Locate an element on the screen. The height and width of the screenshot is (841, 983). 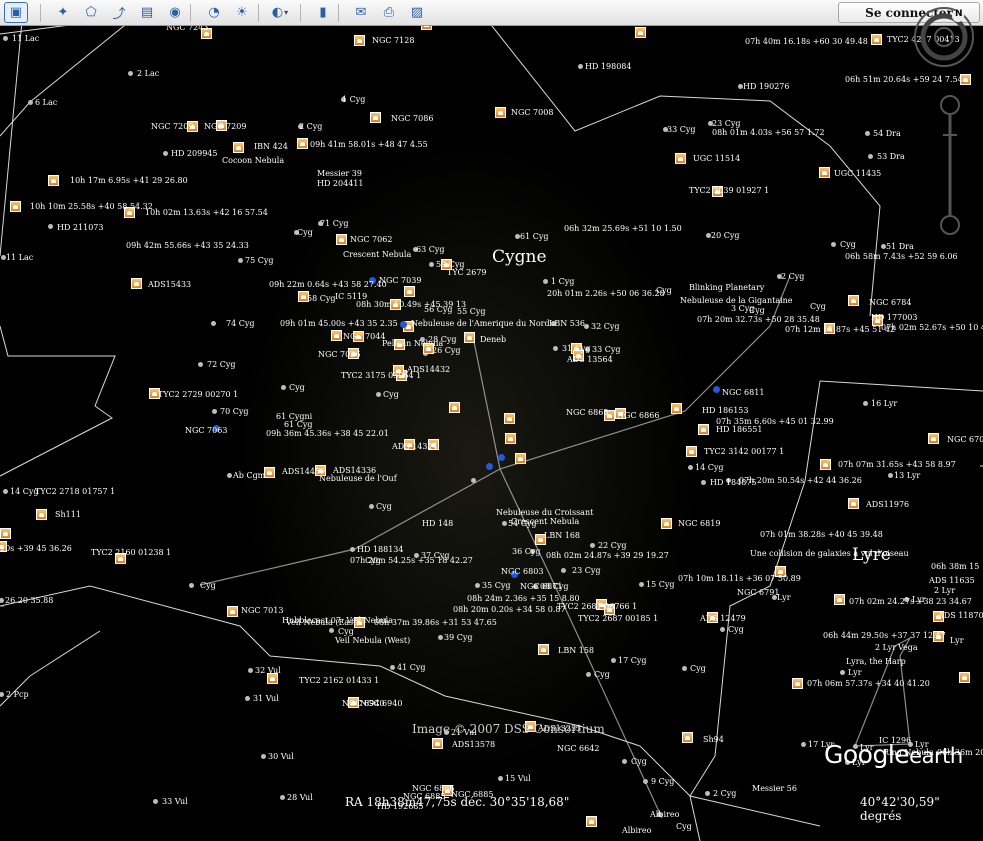
sky-label: Nebuleuse de l'Ouf is located at coordinates (358, 478).